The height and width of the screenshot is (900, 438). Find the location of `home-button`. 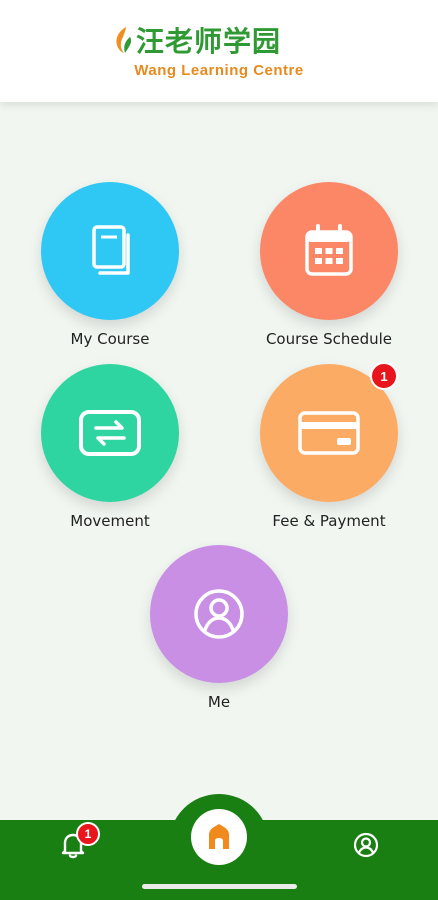

home-button is located at coordinates (219, 837).